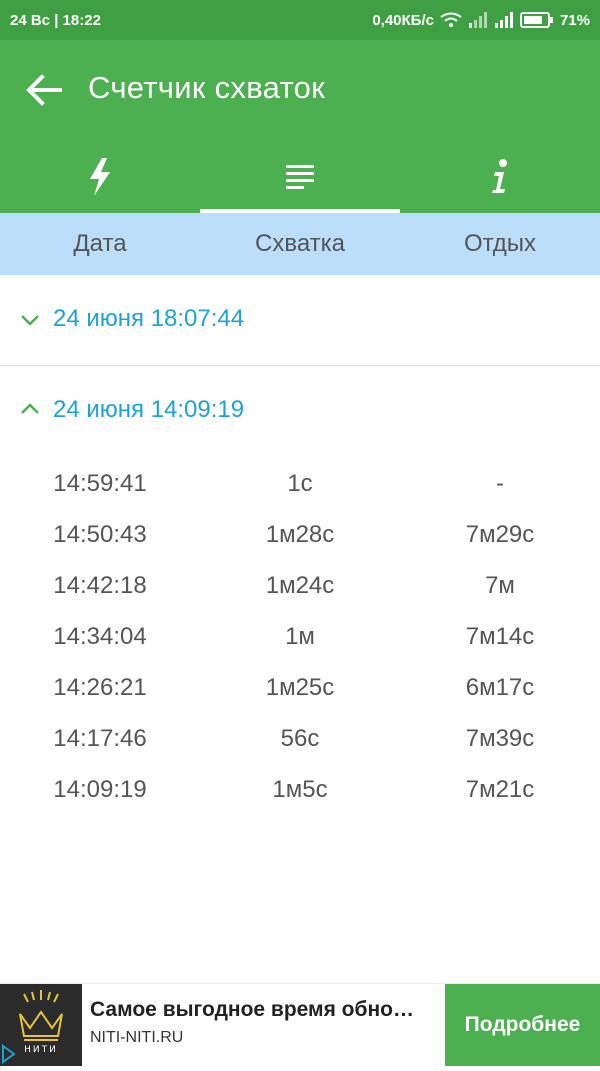 The width and height of the screenshot is (600, 1071). What do you see at coordinates (500, 789) in the screenshot?
I see `row-rest: 7м21с` at bounding box center [500, 789].